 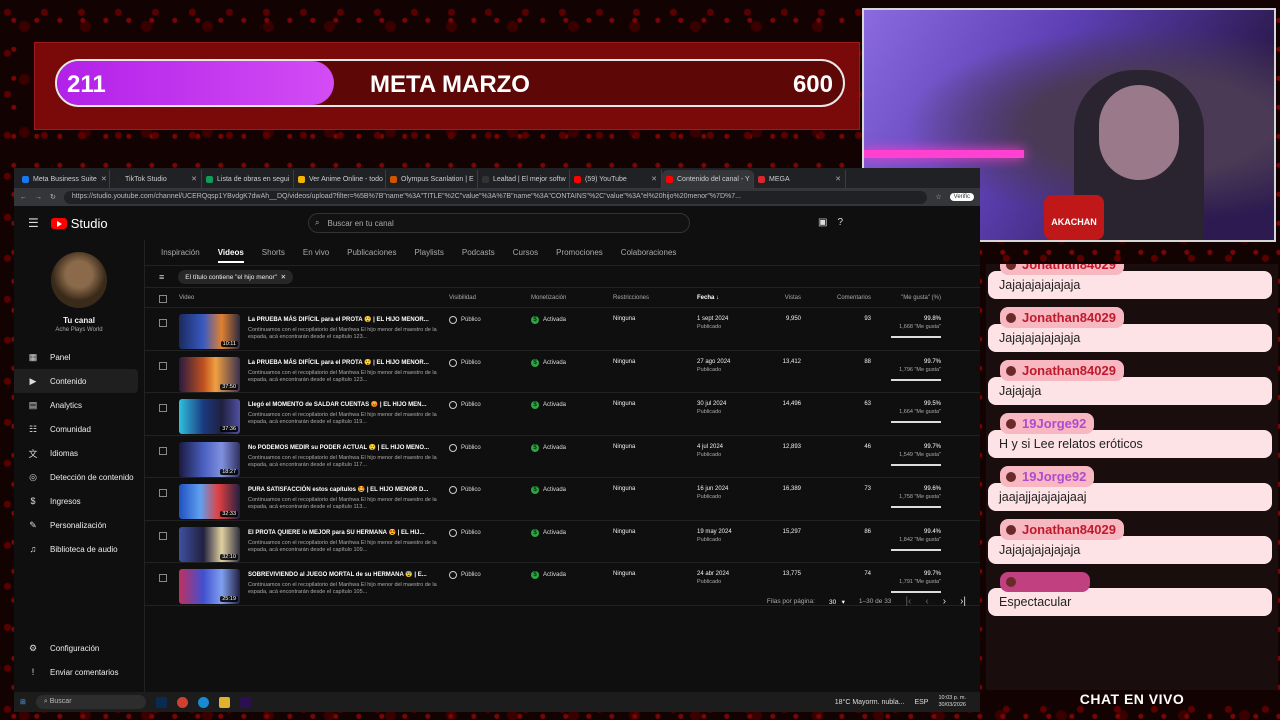 What do you see at coordinates (906, 298) in the screenshot?
I see `col-likes: "Me gusta" (%)` at bounding box center [906, 298].